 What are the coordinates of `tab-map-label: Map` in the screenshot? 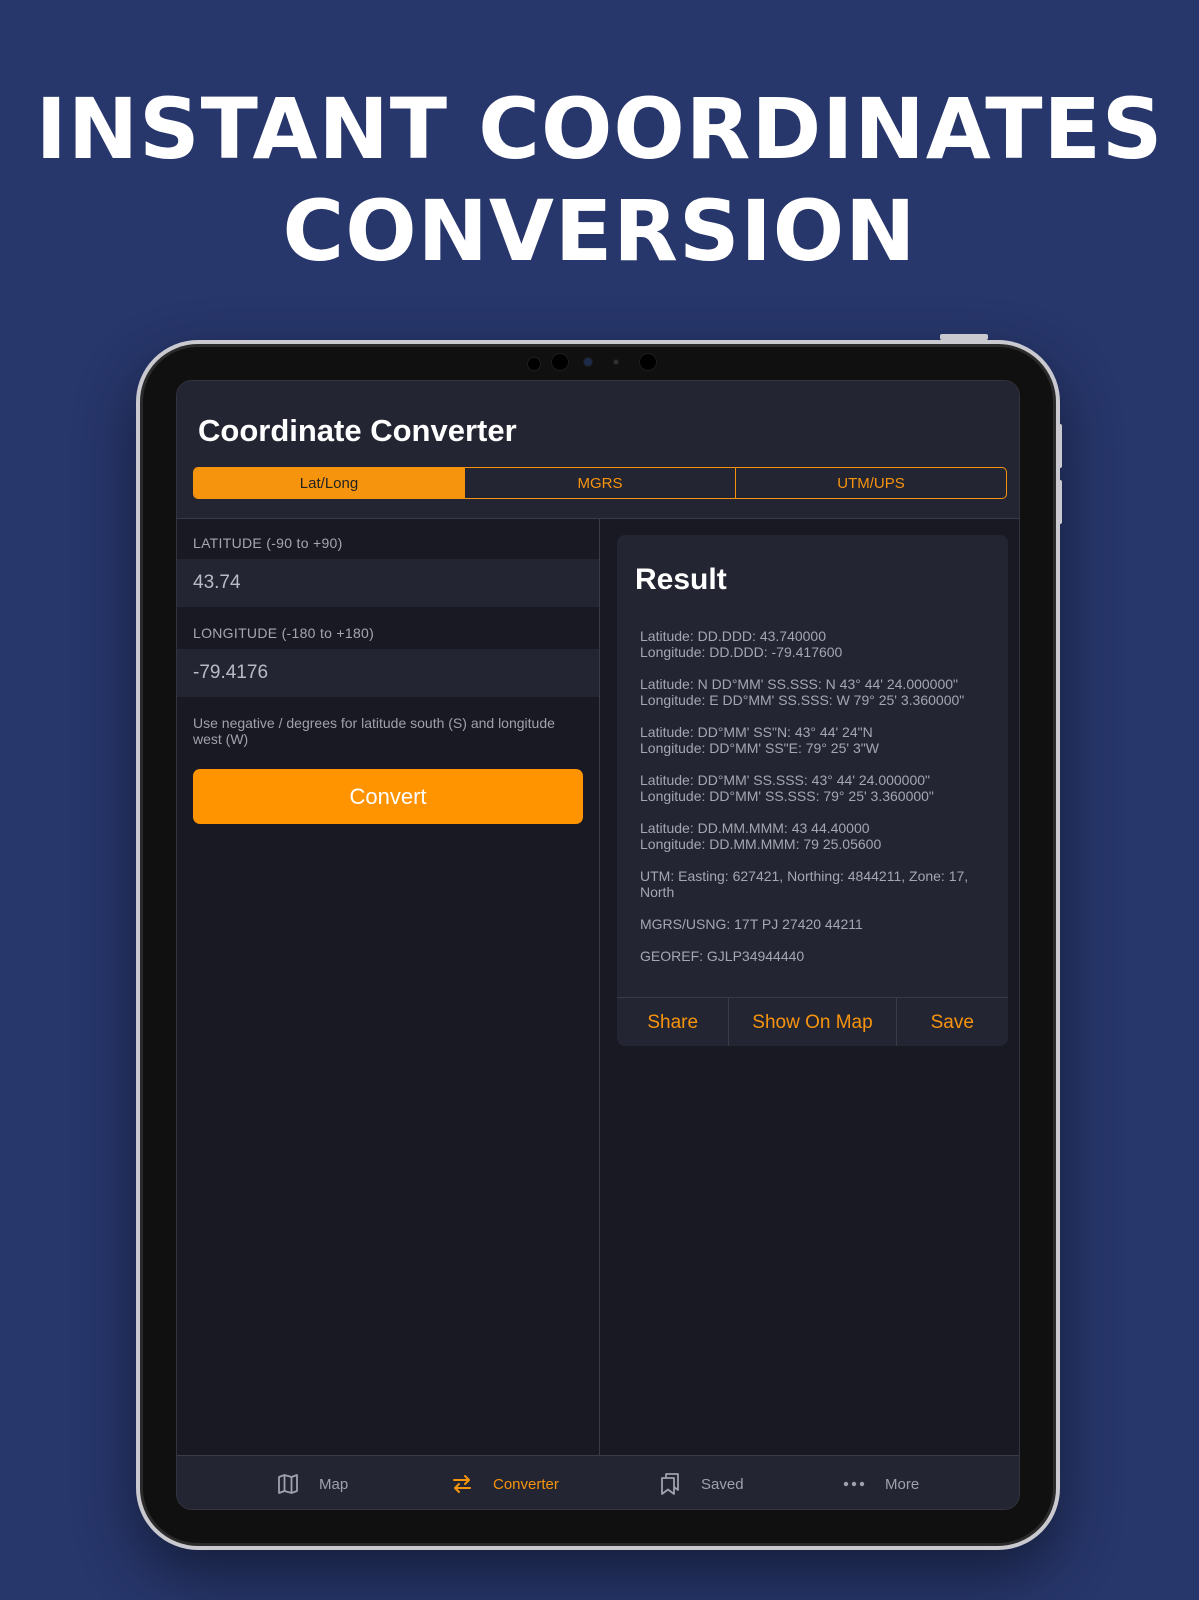 It's located at (334, 1484).